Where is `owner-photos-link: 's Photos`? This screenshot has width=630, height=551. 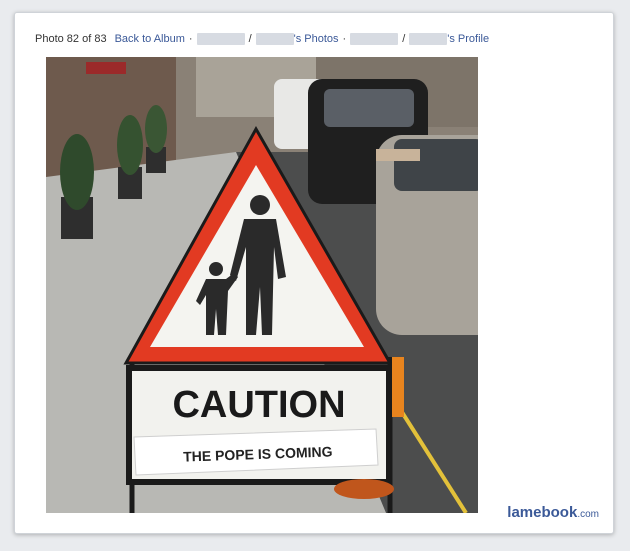
owner-photos-link: 's Photos is located at coordinates (297, 39).